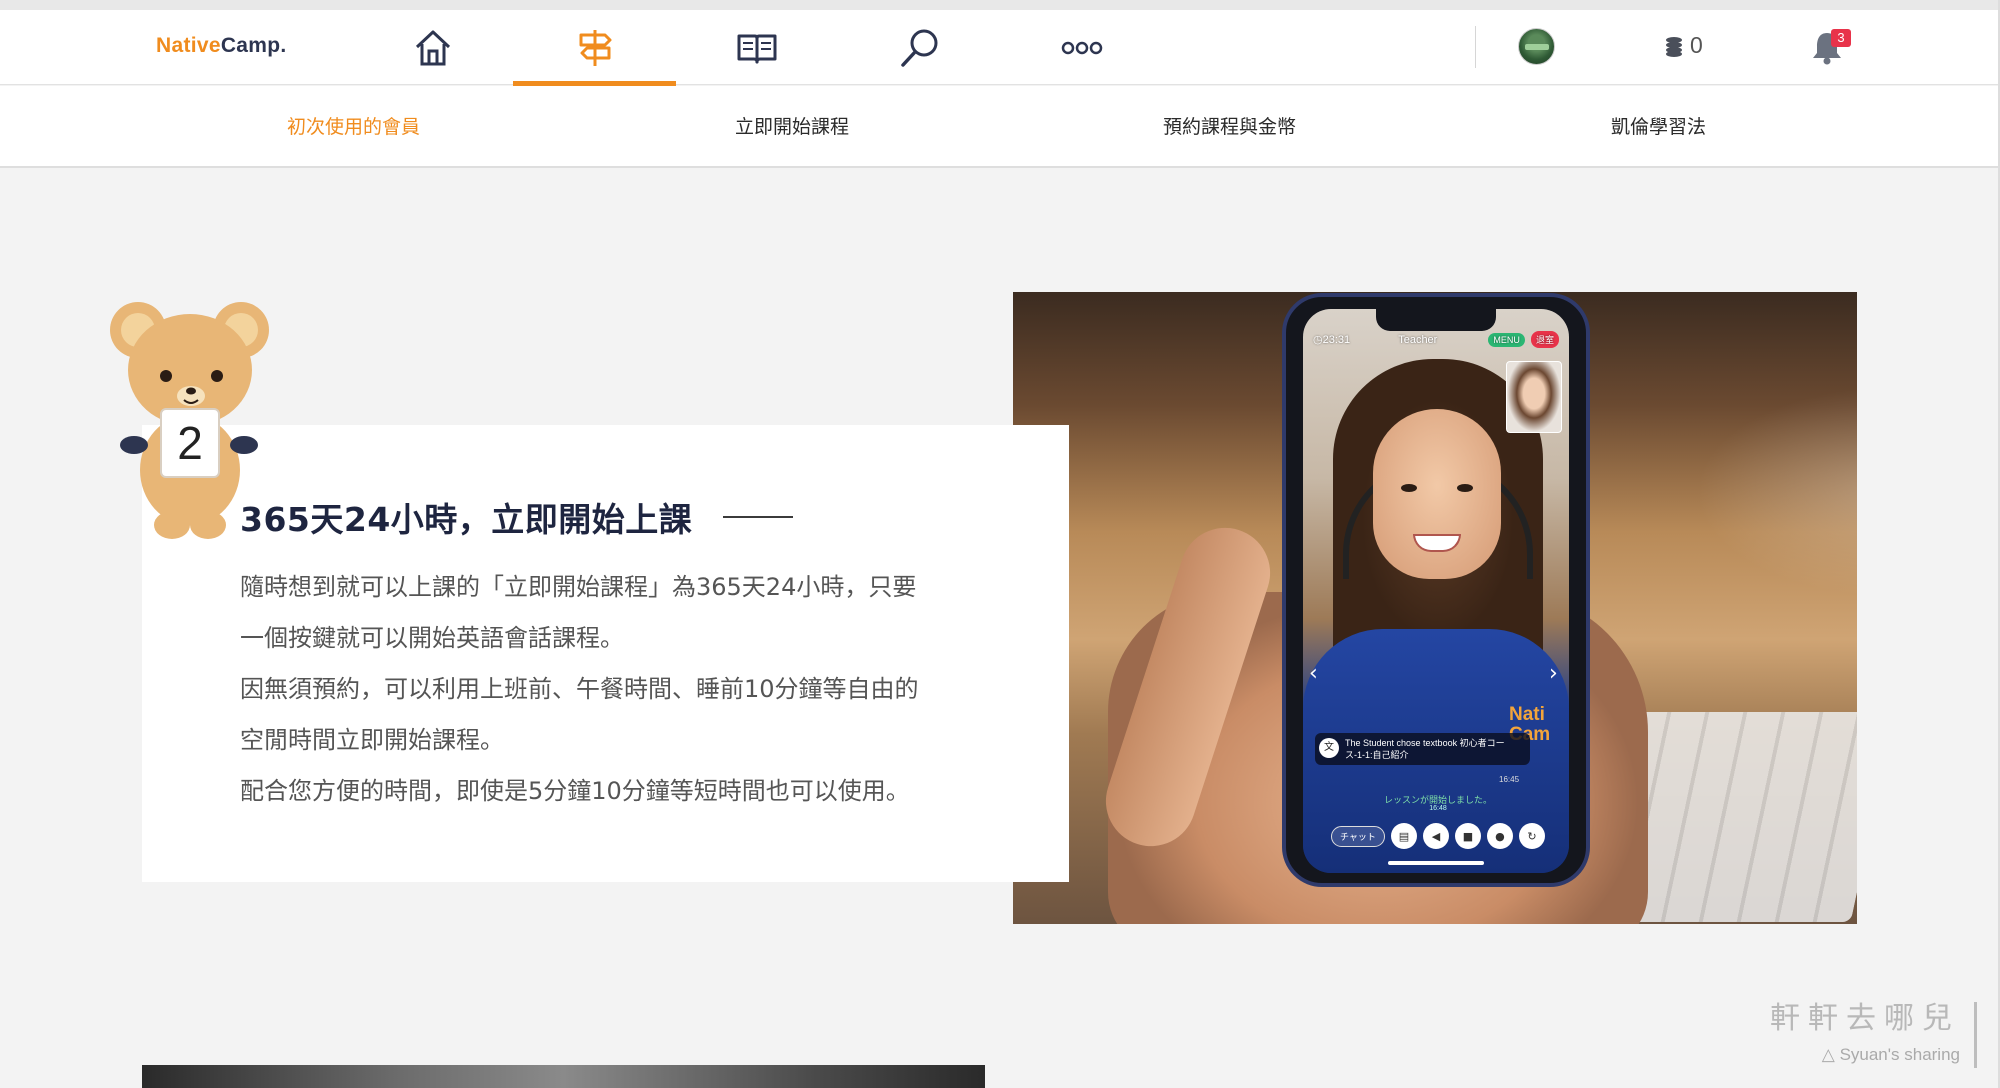 Image resolution: width=2000 pixels, height=1088 pixels. Describe the element at coordinates (1329, 748) in the screenshot. I see `translate-icon: 文` at that location.